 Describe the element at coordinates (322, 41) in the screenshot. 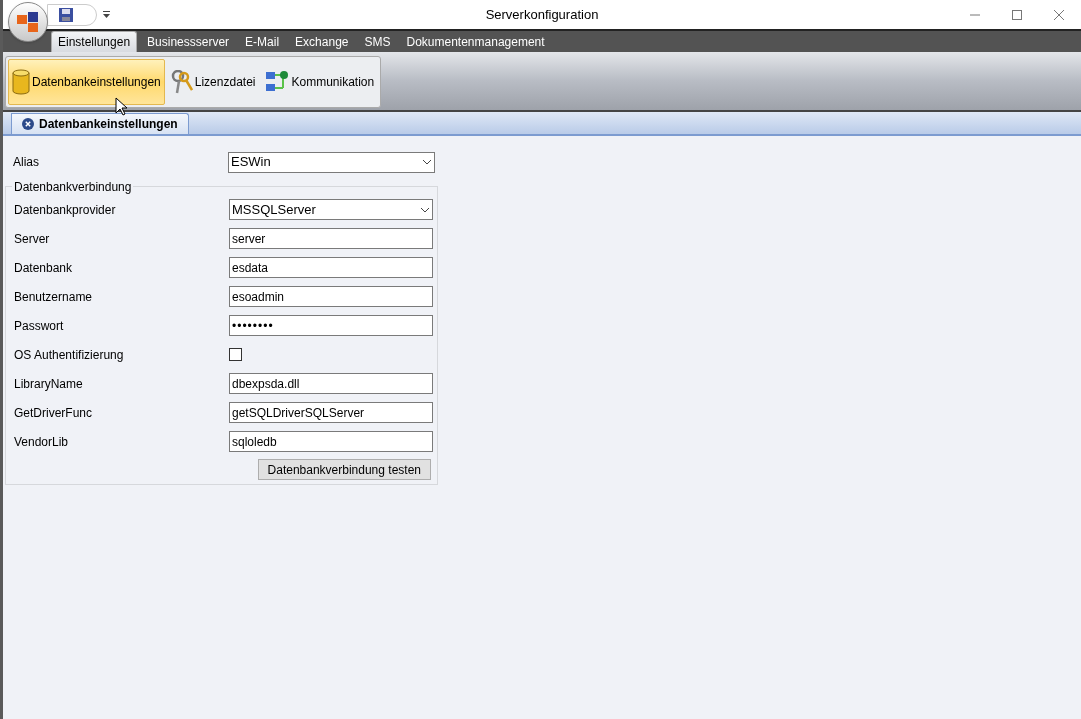

I see `ribbon-tab: Exchange` at that location.